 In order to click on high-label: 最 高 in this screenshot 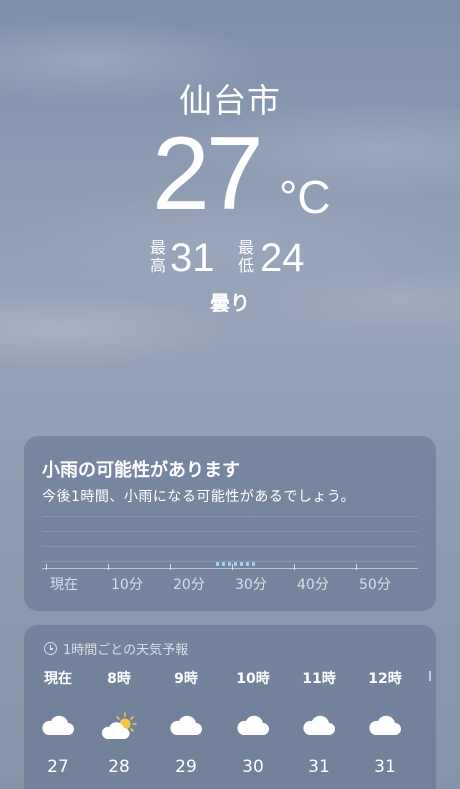, I will do `click(158, 257)`.